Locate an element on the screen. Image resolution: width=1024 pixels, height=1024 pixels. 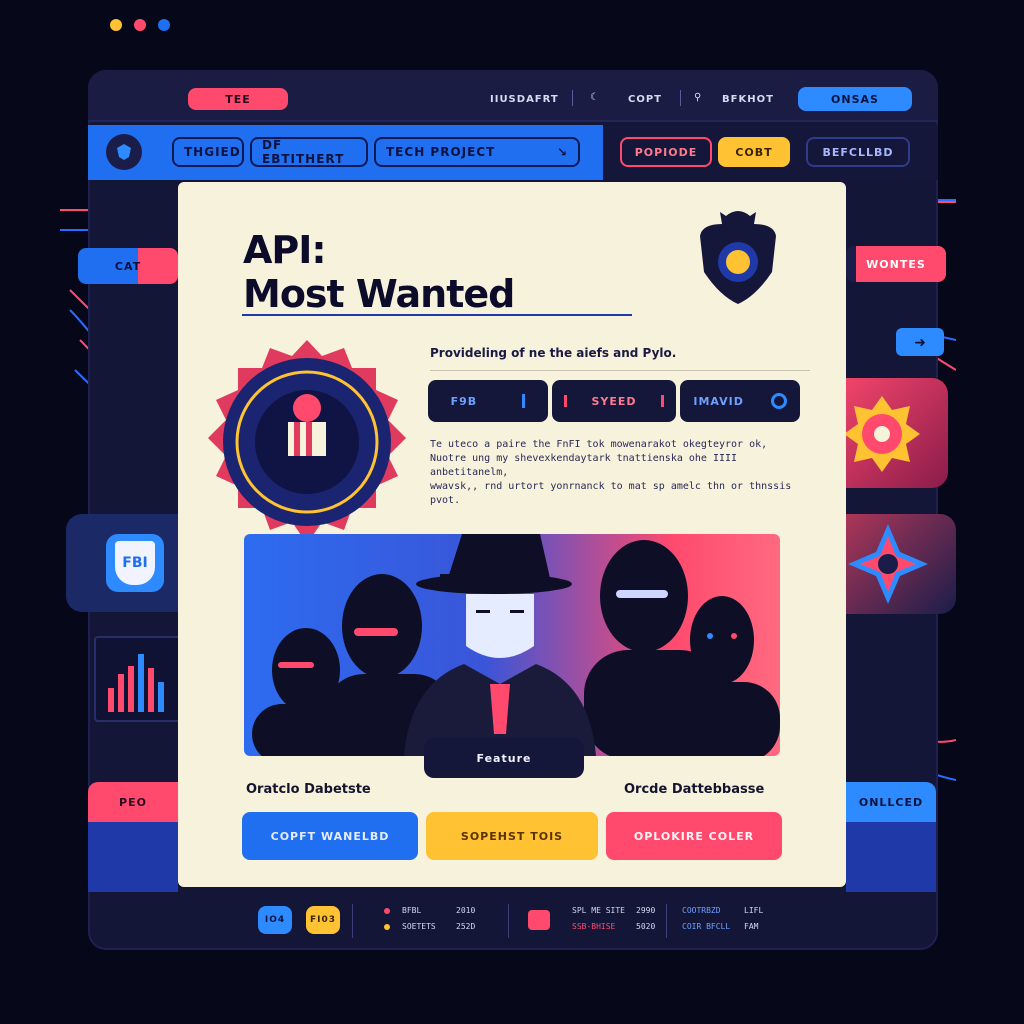
footer-dot-yellow is located at coordinates (387, 927).